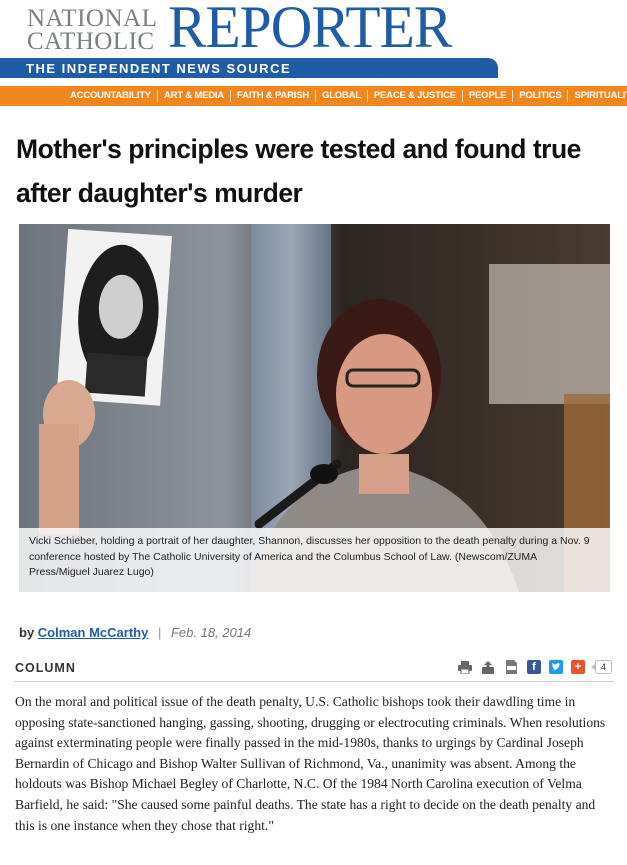 The height and width of the screenshot is (865, 627). I want to click on twitter-icon, so click(555, 667).